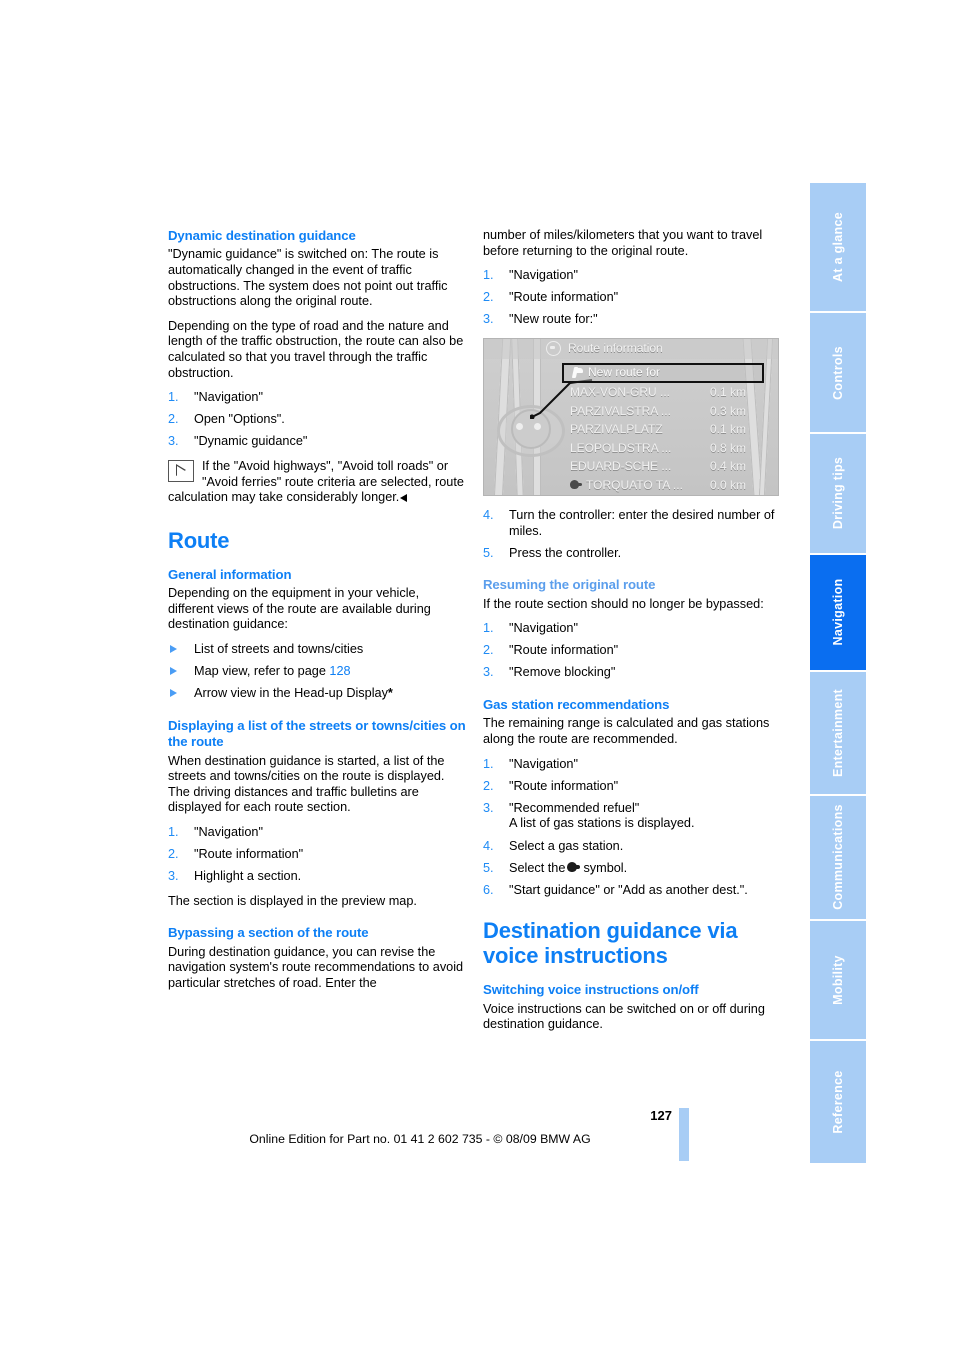 Image resolution: width=954 pixels, height=1350 pixels. I want to click on list-item: Map view, refer to page 128, so click(317, 672).